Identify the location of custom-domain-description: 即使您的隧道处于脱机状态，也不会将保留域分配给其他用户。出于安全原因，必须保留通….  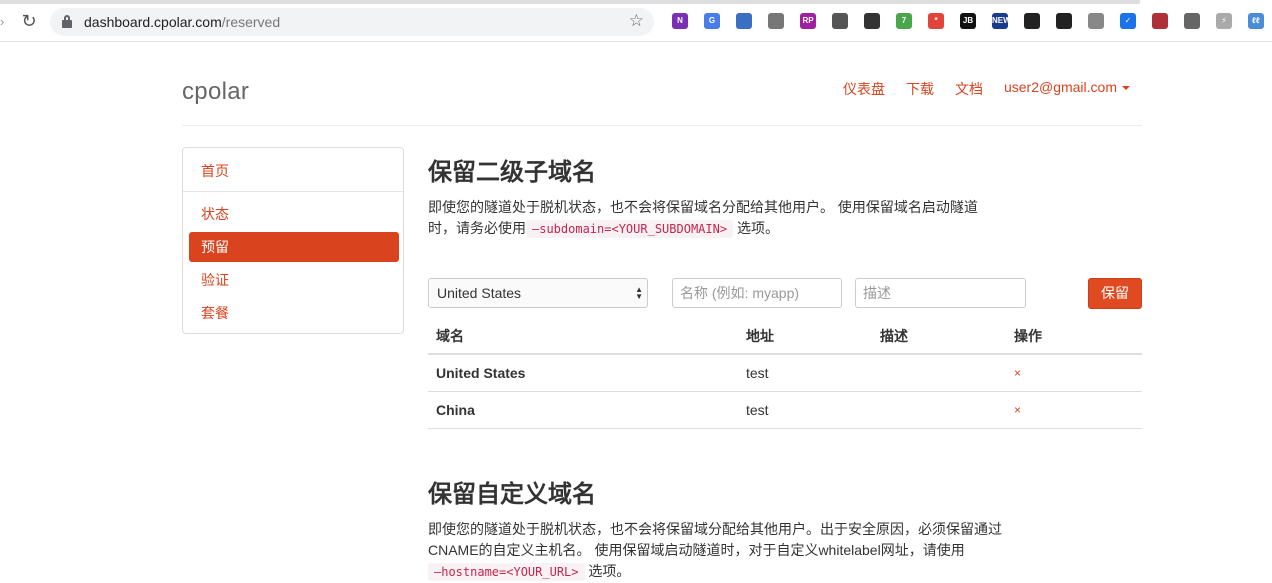
(715, 551).